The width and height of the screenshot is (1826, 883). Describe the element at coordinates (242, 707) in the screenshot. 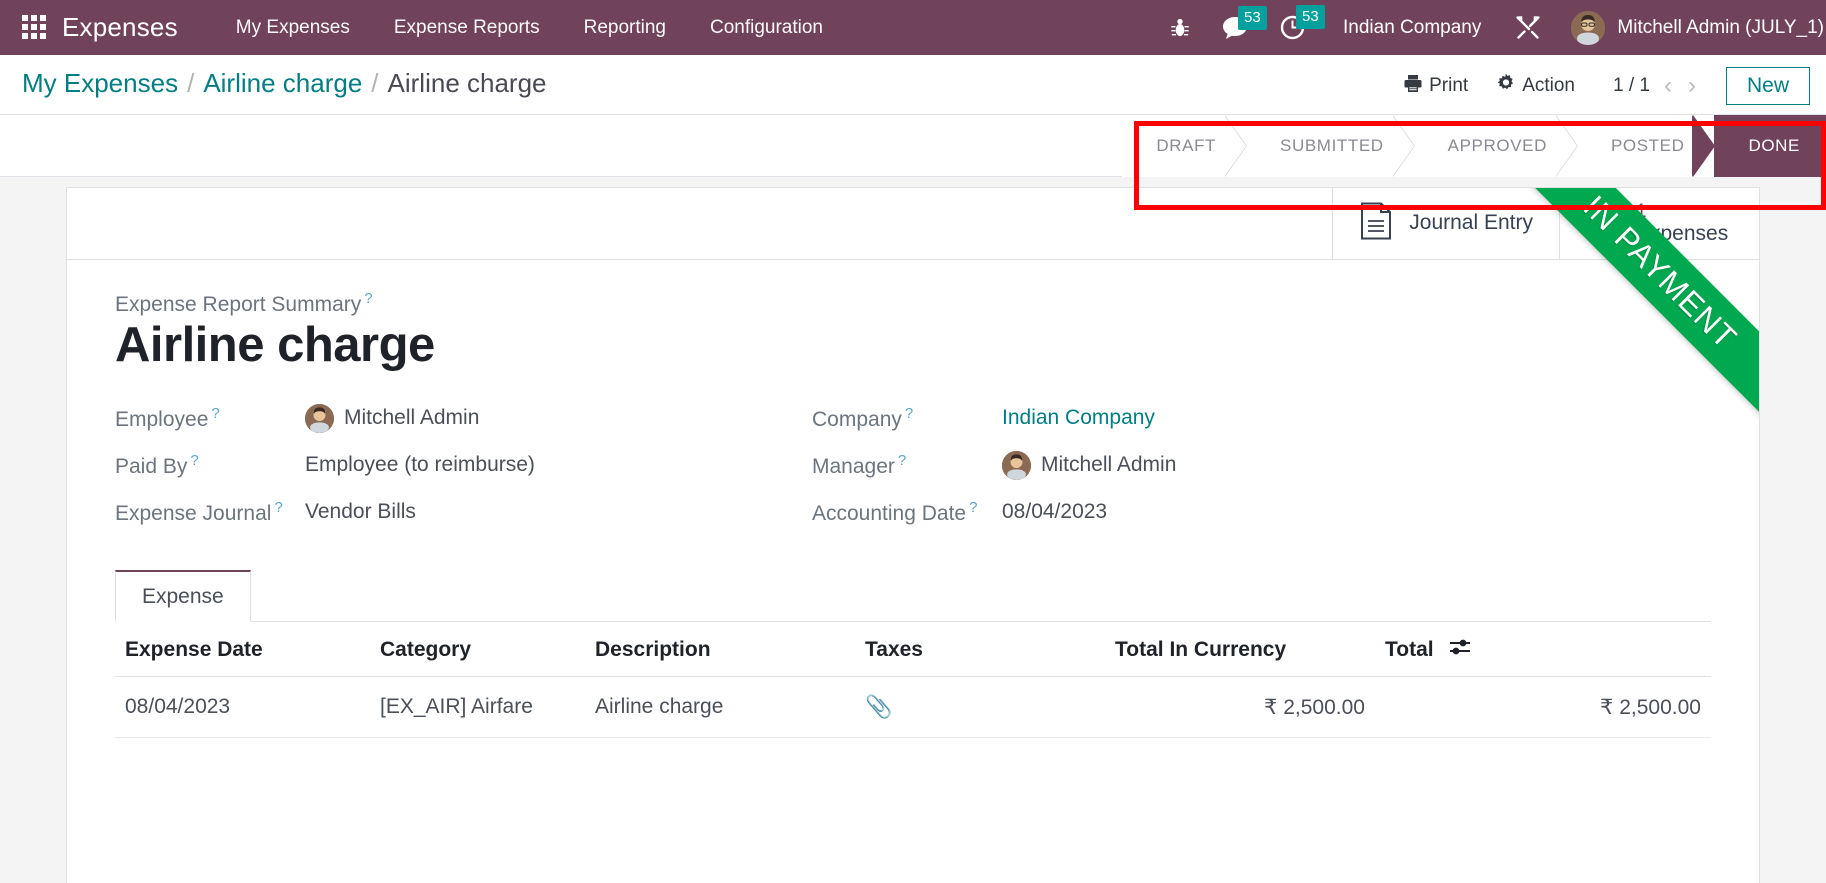

I see `cell-expense-date: 08/04/2023` at that location.